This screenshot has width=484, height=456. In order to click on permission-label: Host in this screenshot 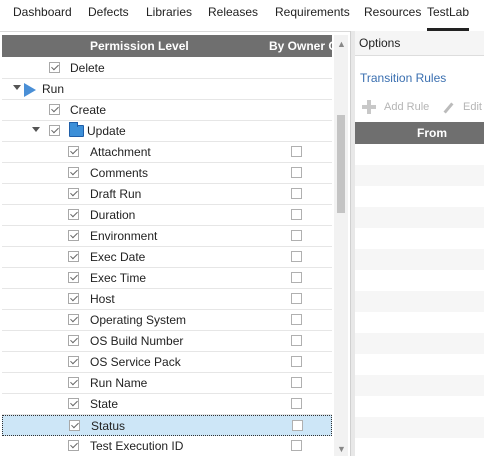, I will do `click(102, 299)`.